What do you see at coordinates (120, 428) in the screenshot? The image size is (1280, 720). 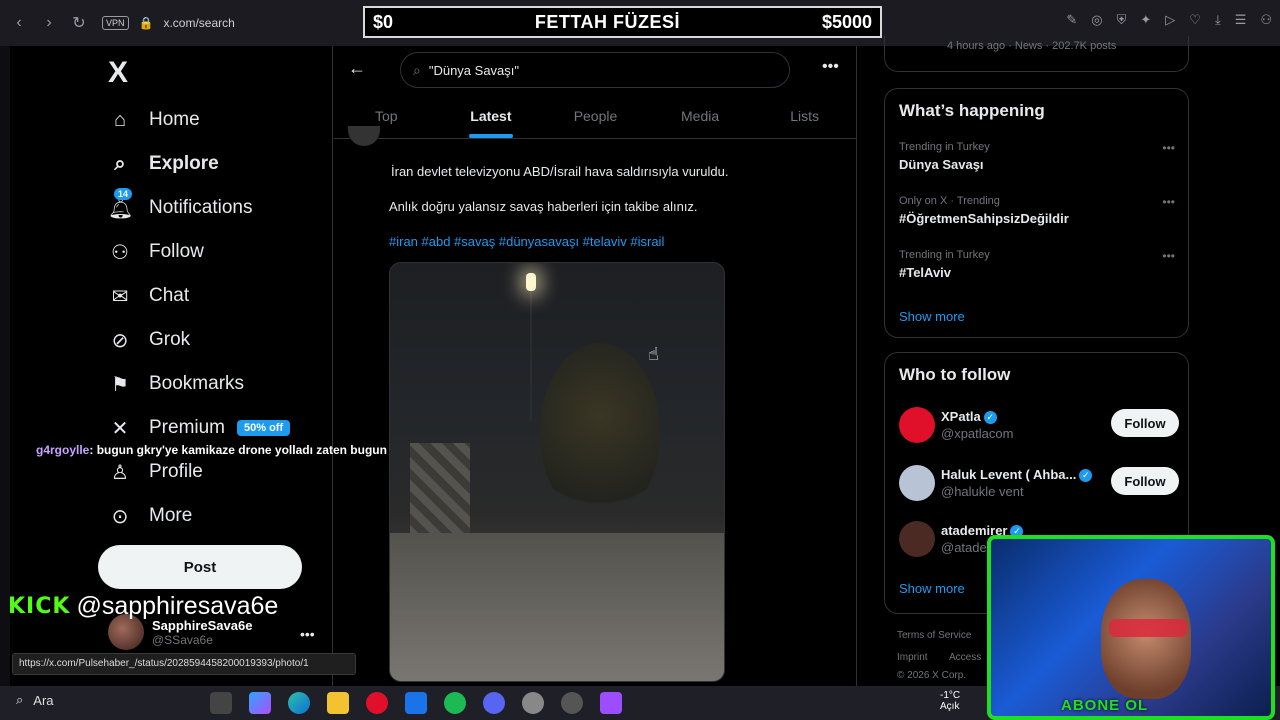 I see `x-icon: ✕` at bounding box center [120, 428].